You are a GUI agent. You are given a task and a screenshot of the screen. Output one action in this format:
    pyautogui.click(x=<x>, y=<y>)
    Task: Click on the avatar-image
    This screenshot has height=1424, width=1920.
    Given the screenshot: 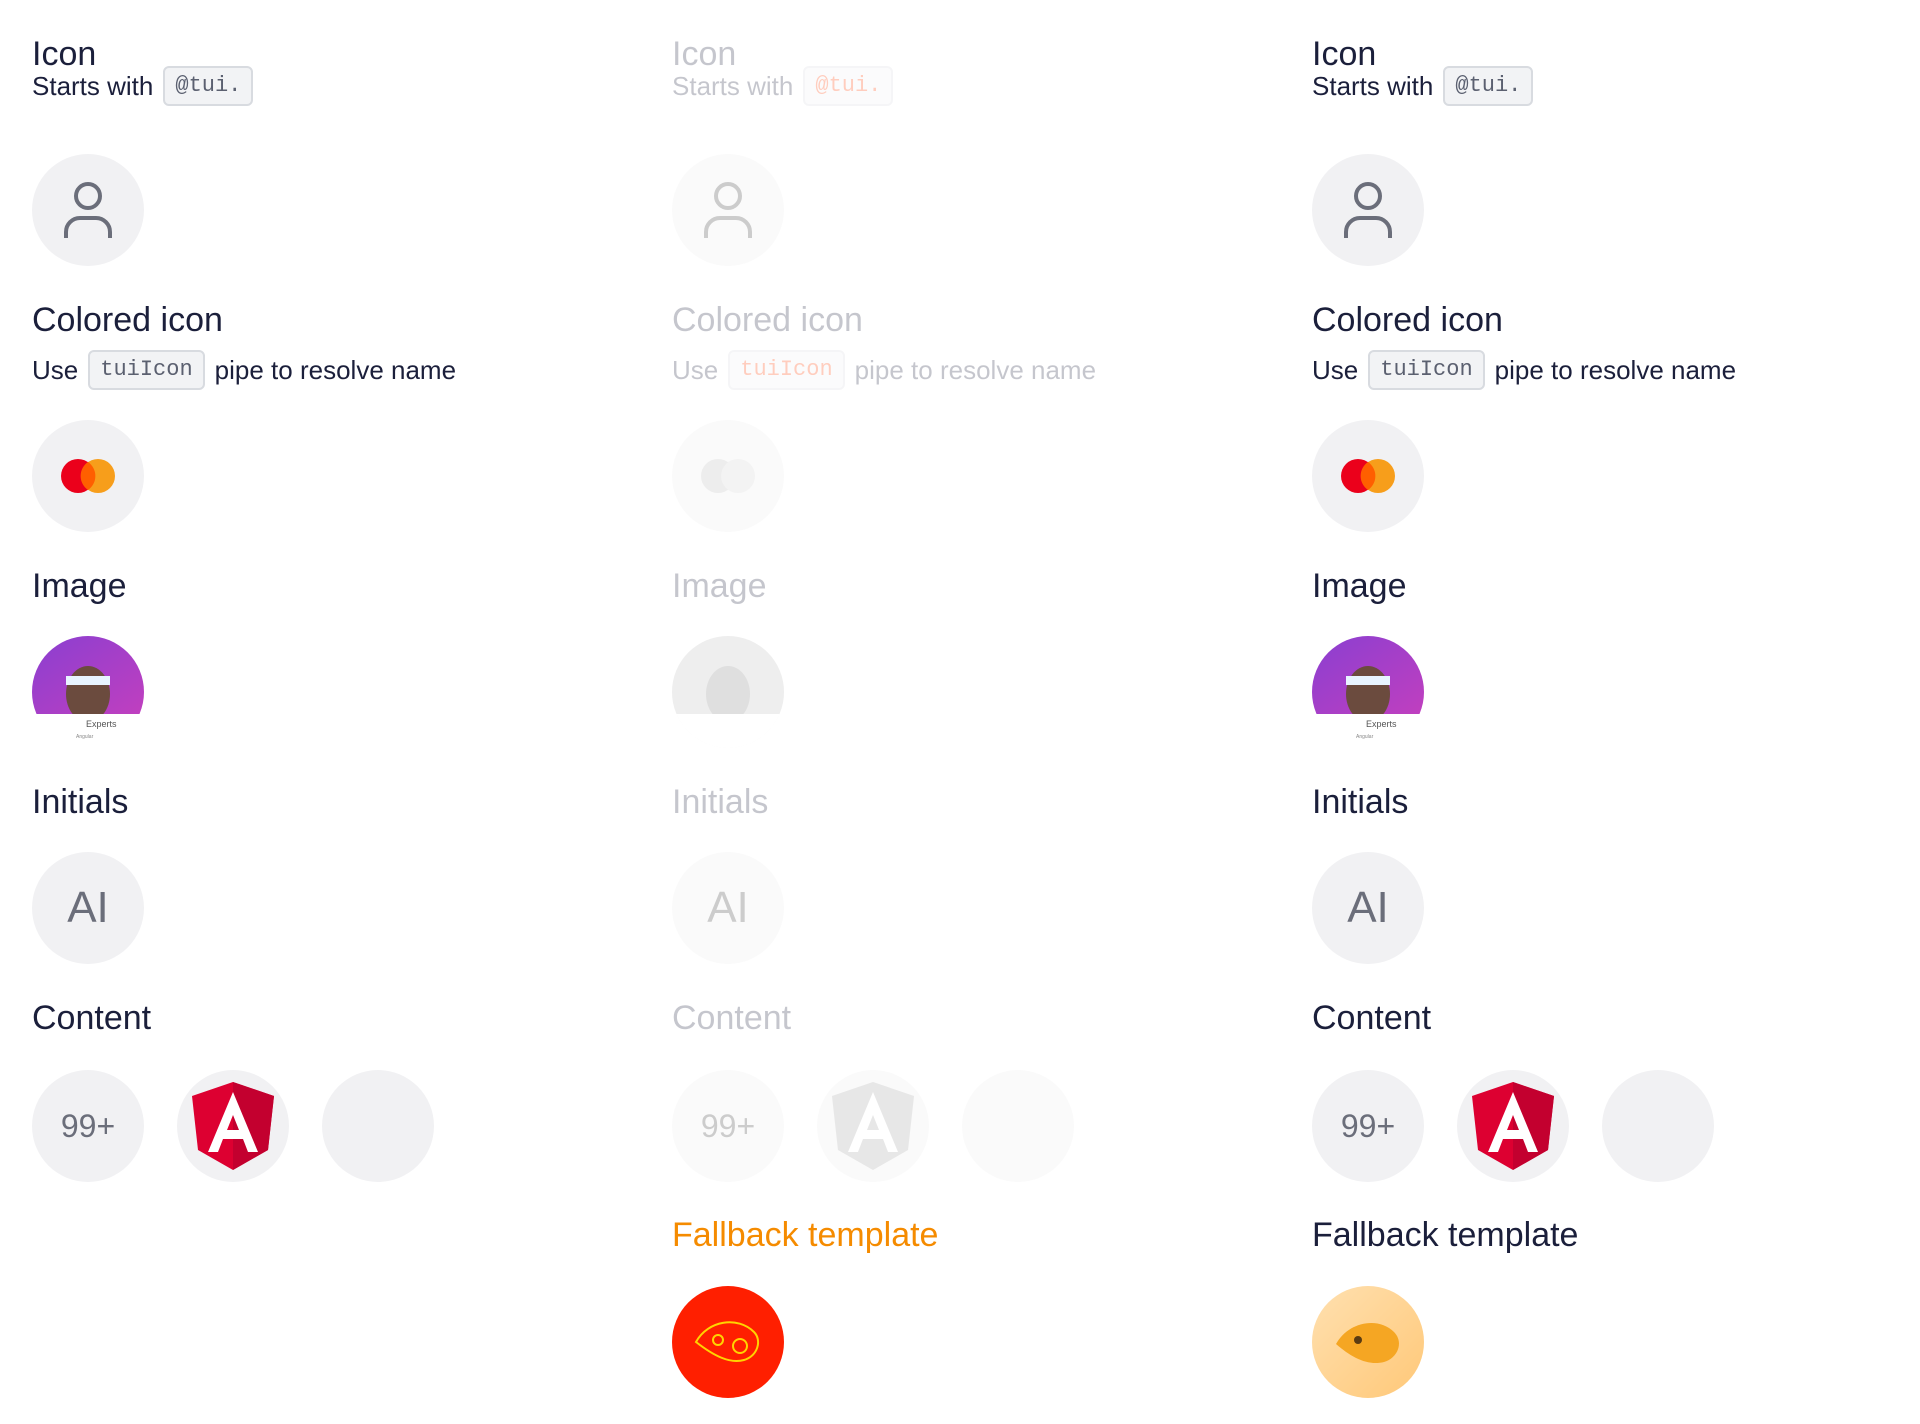 What is the action you would take?
    pyautogui.click(x=728, y=692)
    